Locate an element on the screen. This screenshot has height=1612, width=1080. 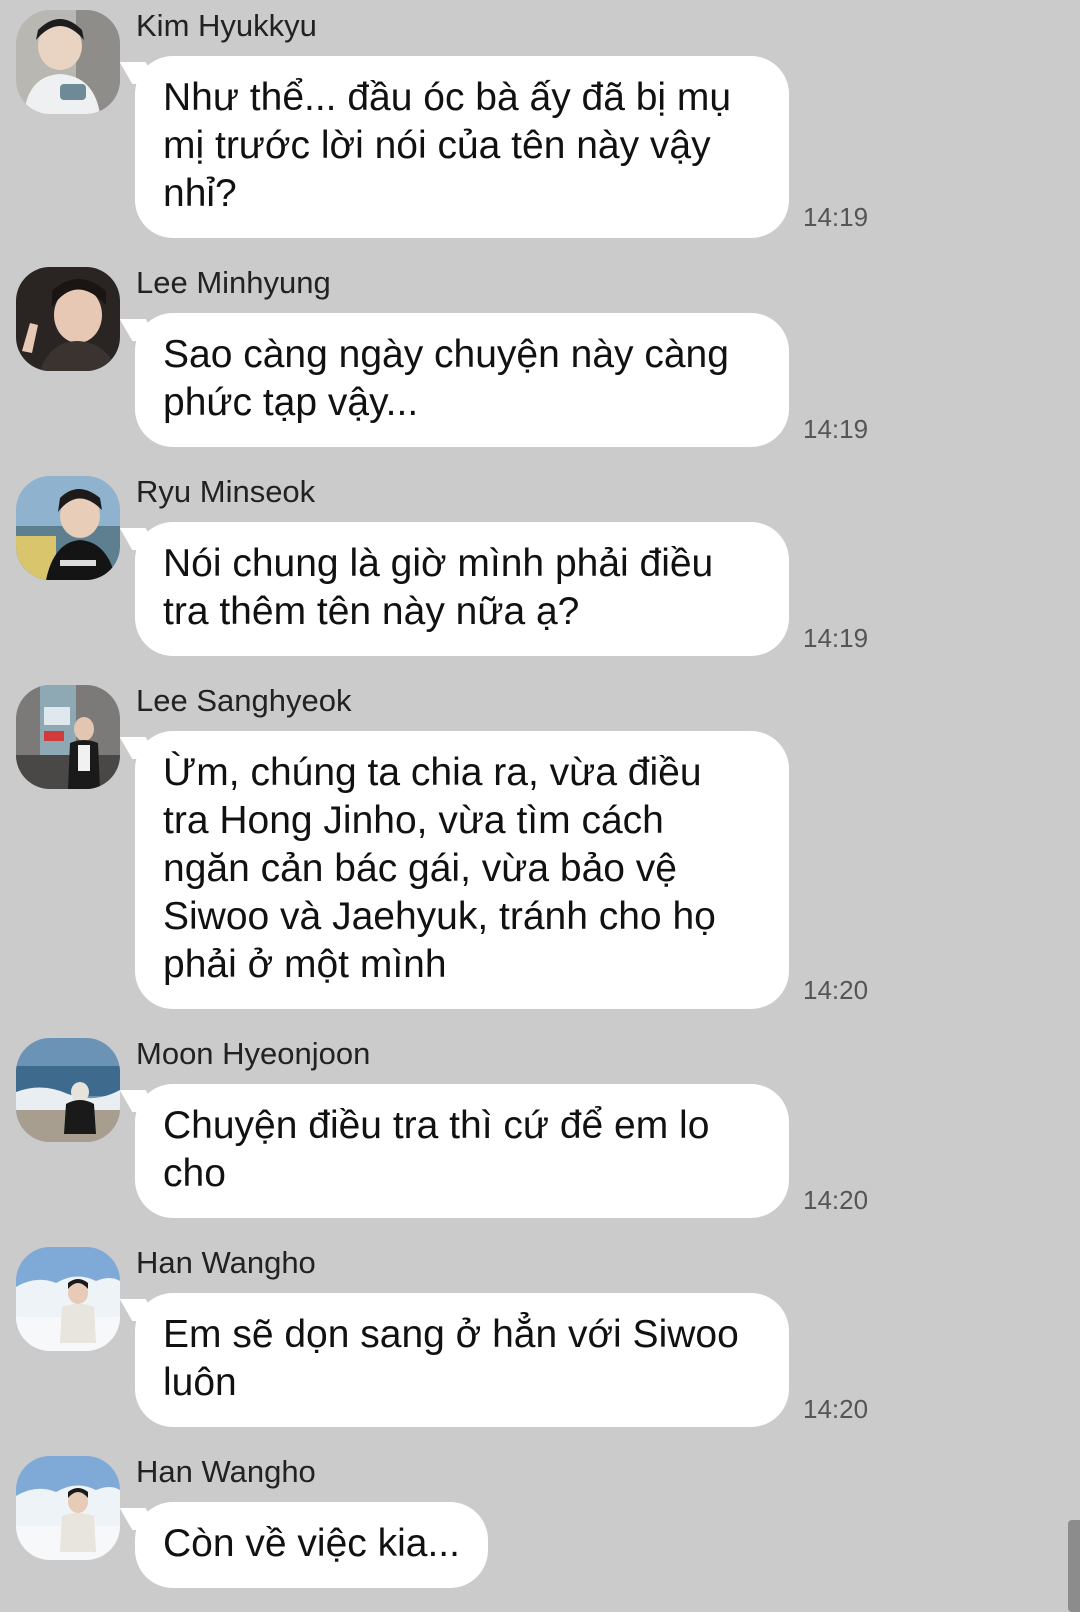
message-text-line: Em sẽ dọn sang ở hẳn với Siwoo is located at coordinates (451, 1334).